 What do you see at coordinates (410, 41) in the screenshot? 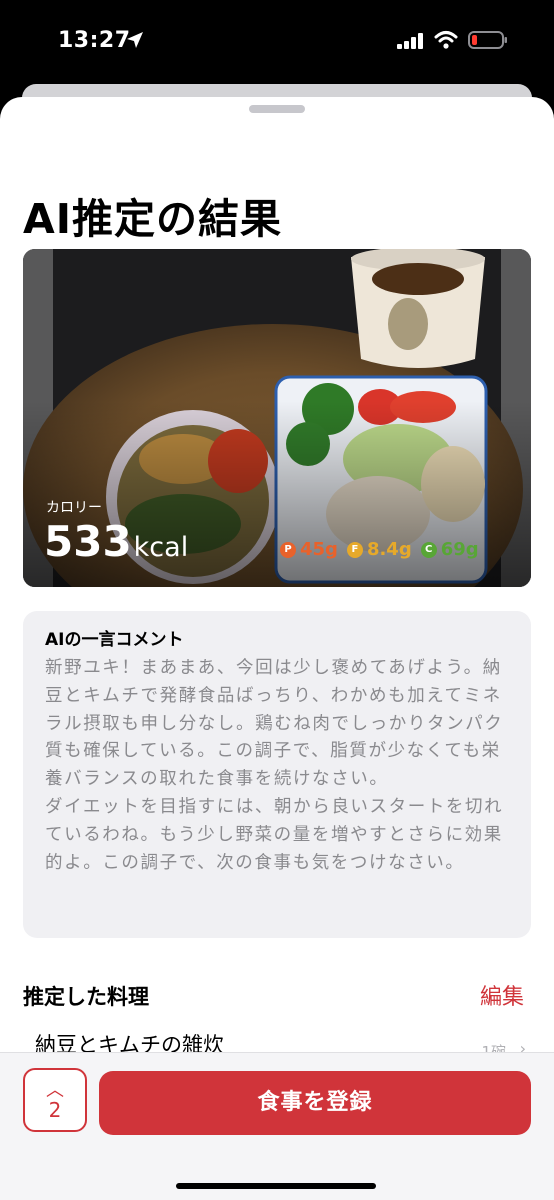
I see `cellular-signal-icon` at bounding box center [410, 41].